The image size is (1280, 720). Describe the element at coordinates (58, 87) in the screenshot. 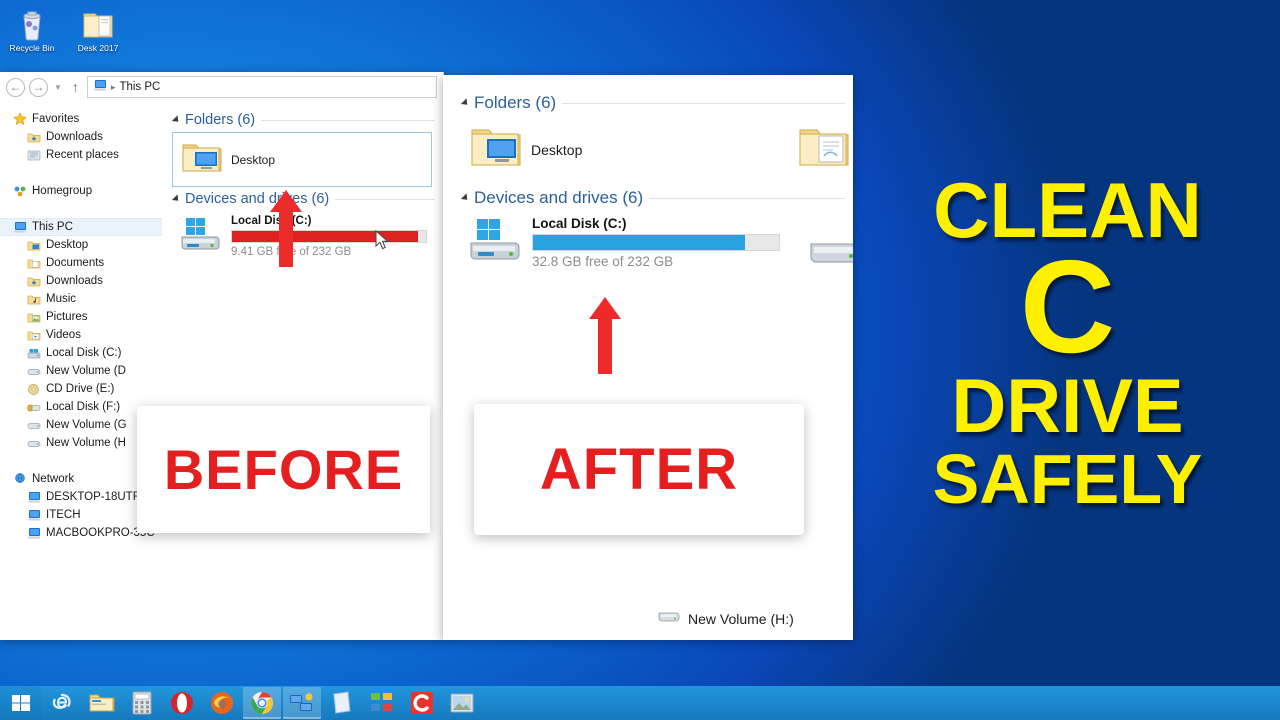

I see `chevron-down-icon: ▼` at that location.